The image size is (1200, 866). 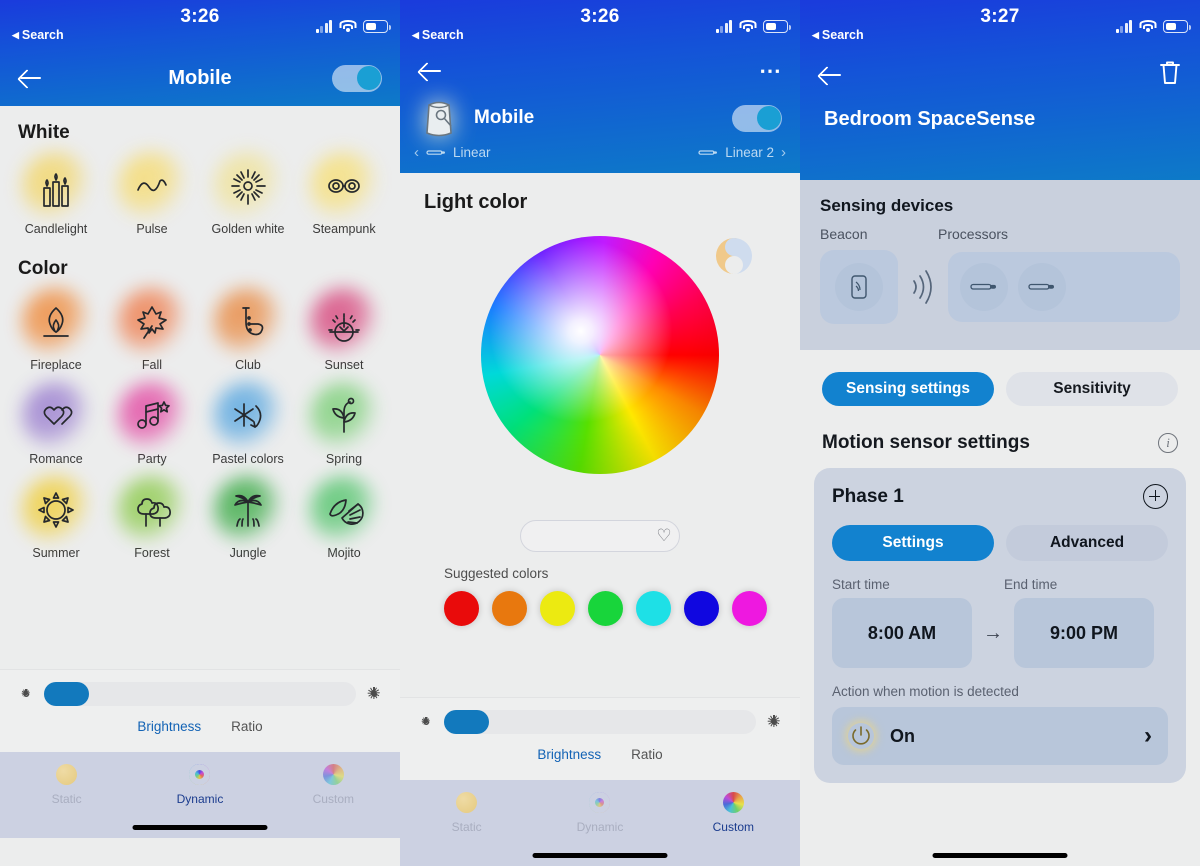 I want to click on status-back-label: Search, so click(x=442, y=35).